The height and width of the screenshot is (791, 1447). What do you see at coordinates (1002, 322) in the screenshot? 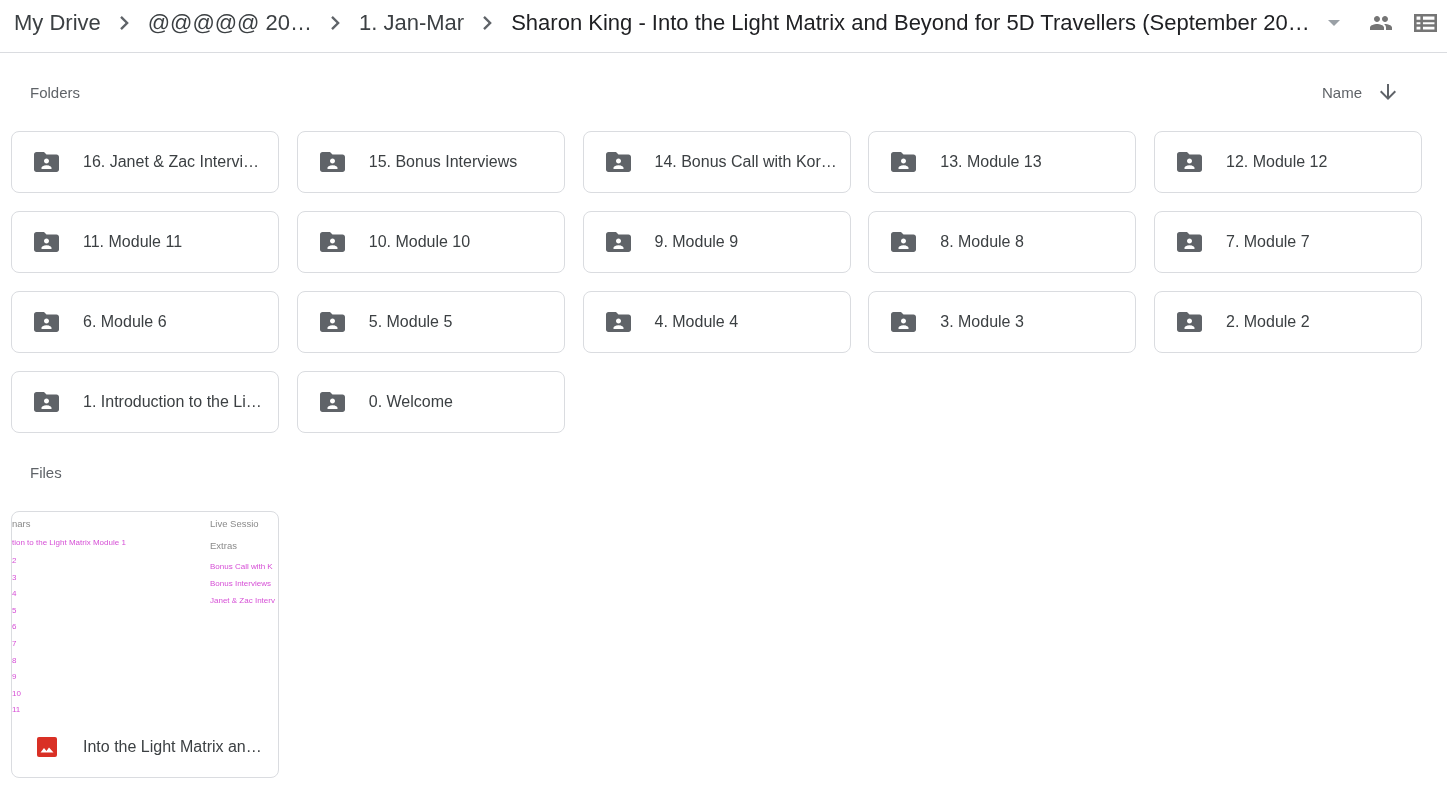
I see `folder-card: 3. Module 3` at bounding box center [1002, 322].